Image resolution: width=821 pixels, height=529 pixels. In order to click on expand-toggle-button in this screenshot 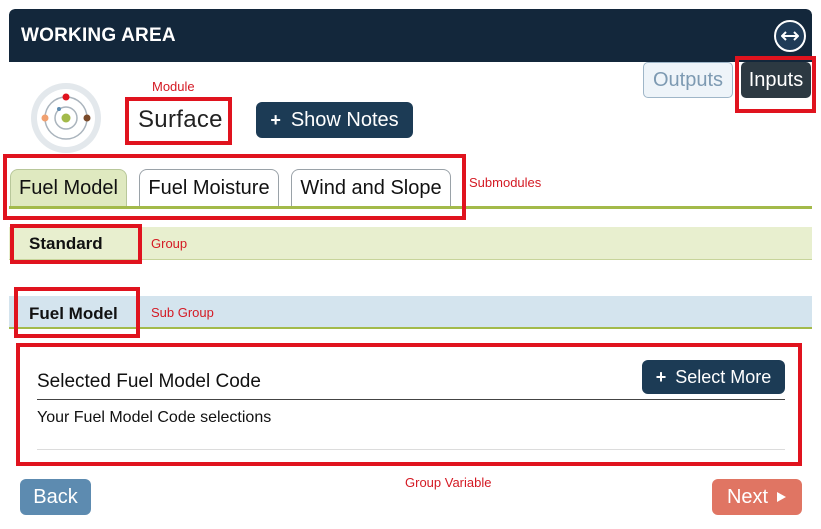, I will do `click(790, 36)`.